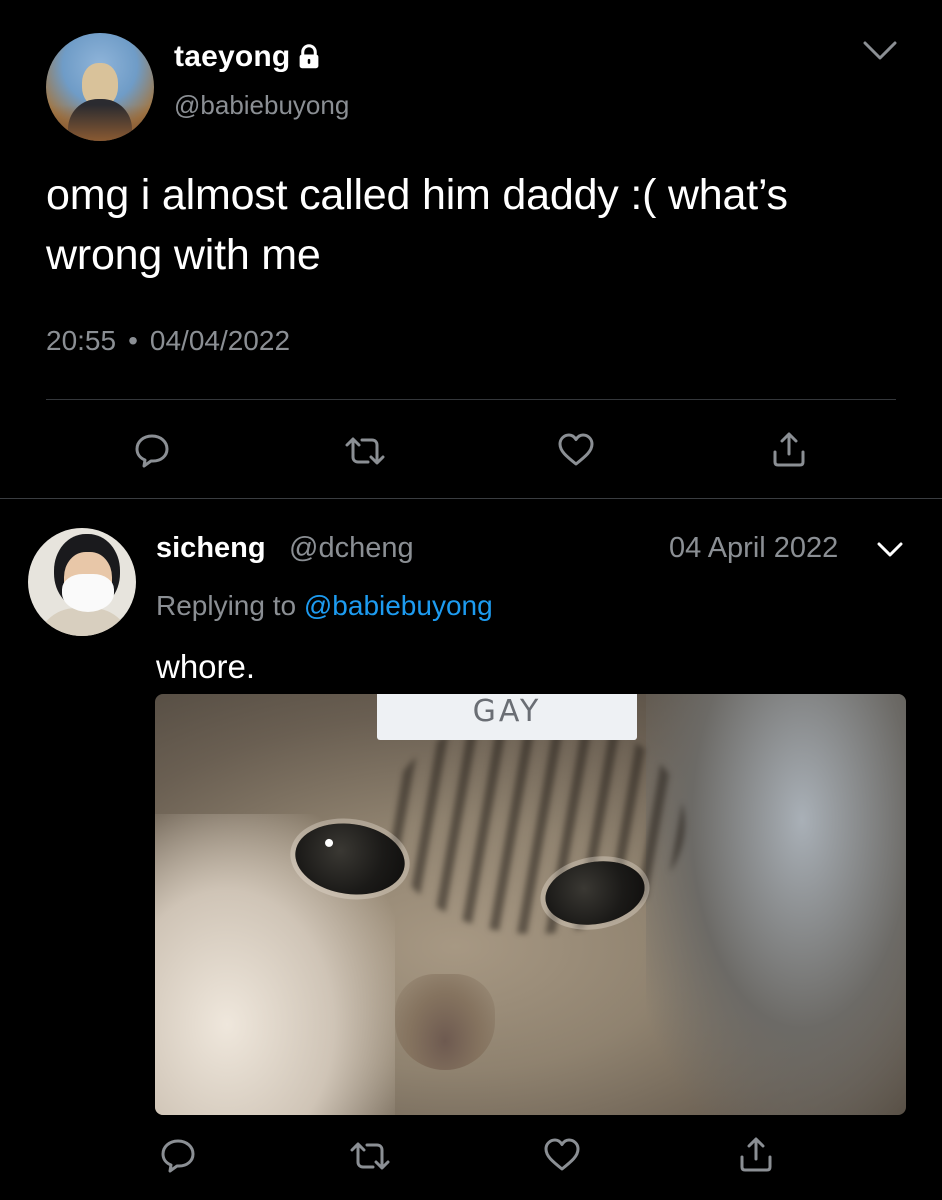 The image size is (942, 1200). Describe the element at coordinates (471, 498) in the screenshot. I see `section-divider` at that location.